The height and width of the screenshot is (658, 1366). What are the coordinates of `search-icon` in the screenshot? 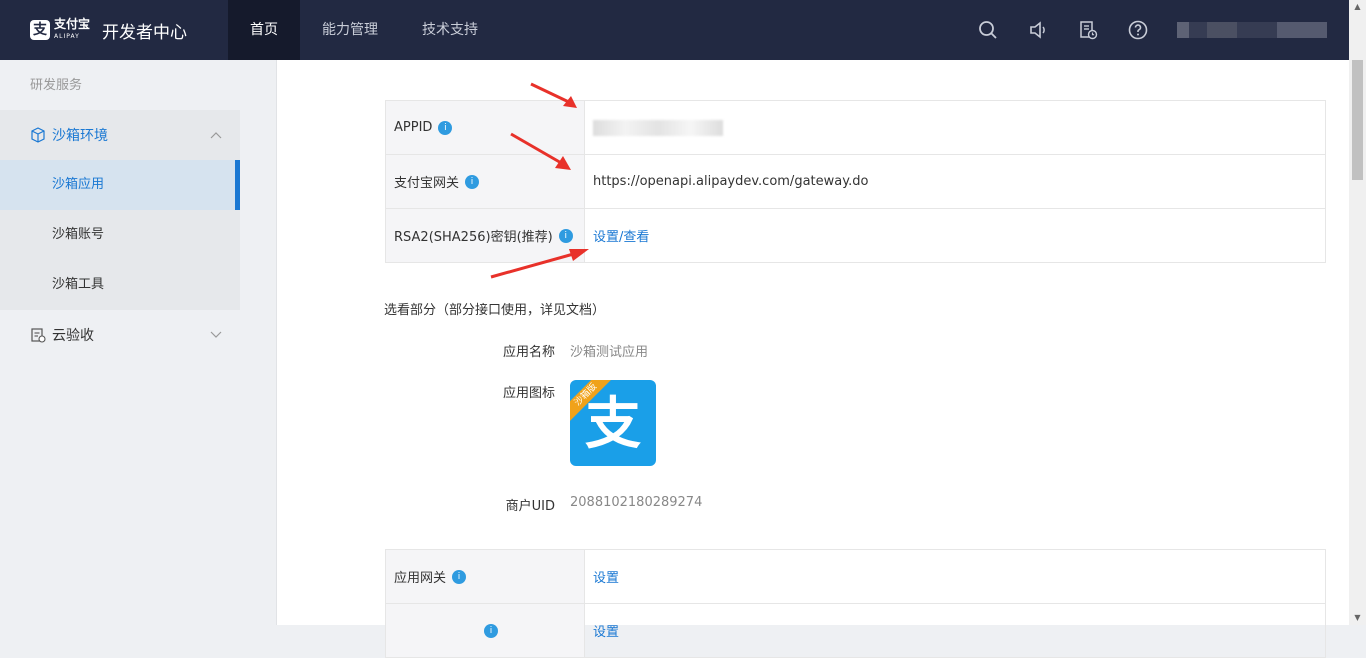 It's located at (988, 30).